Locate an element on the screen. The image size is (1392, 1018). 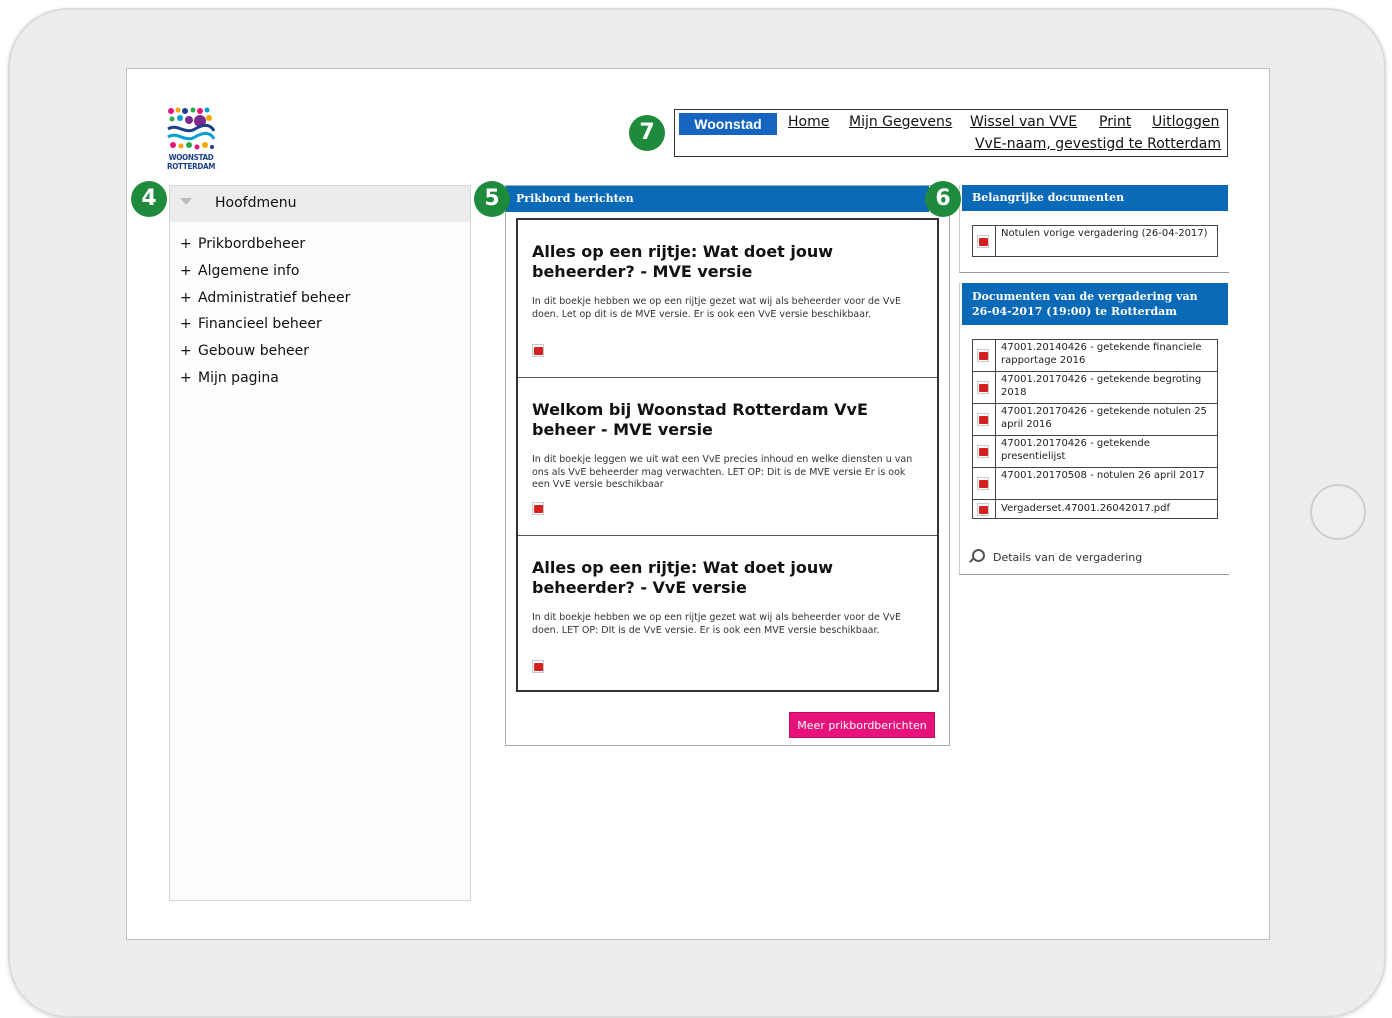
sidebar-item-label: Mijn pagina is located at coordinates (238, 378).